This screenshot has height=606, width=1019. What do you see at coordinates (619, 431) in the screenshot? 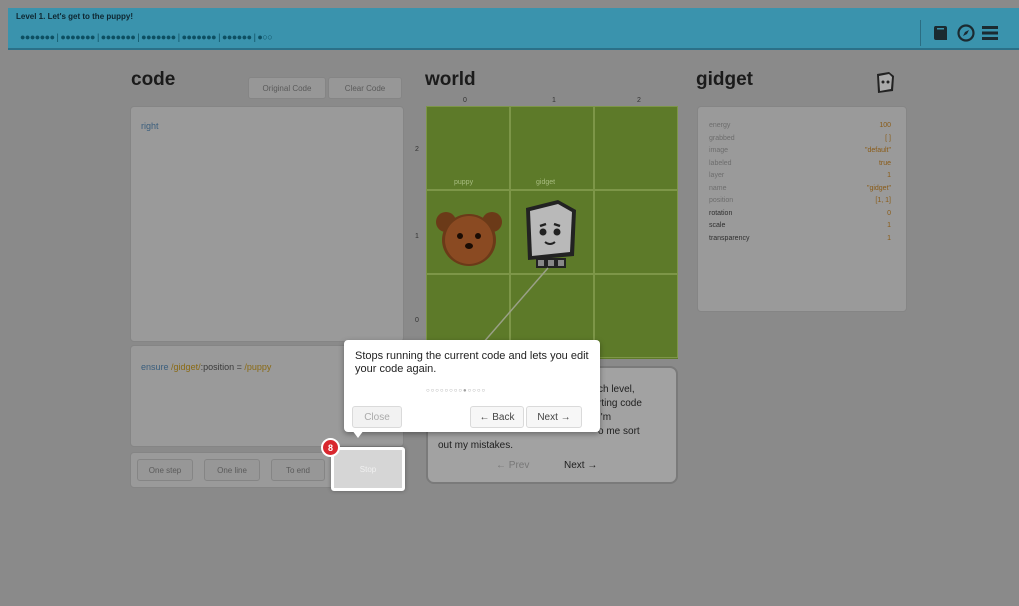
I see `speech-line: o me sort` at bounding box center [619, 431].